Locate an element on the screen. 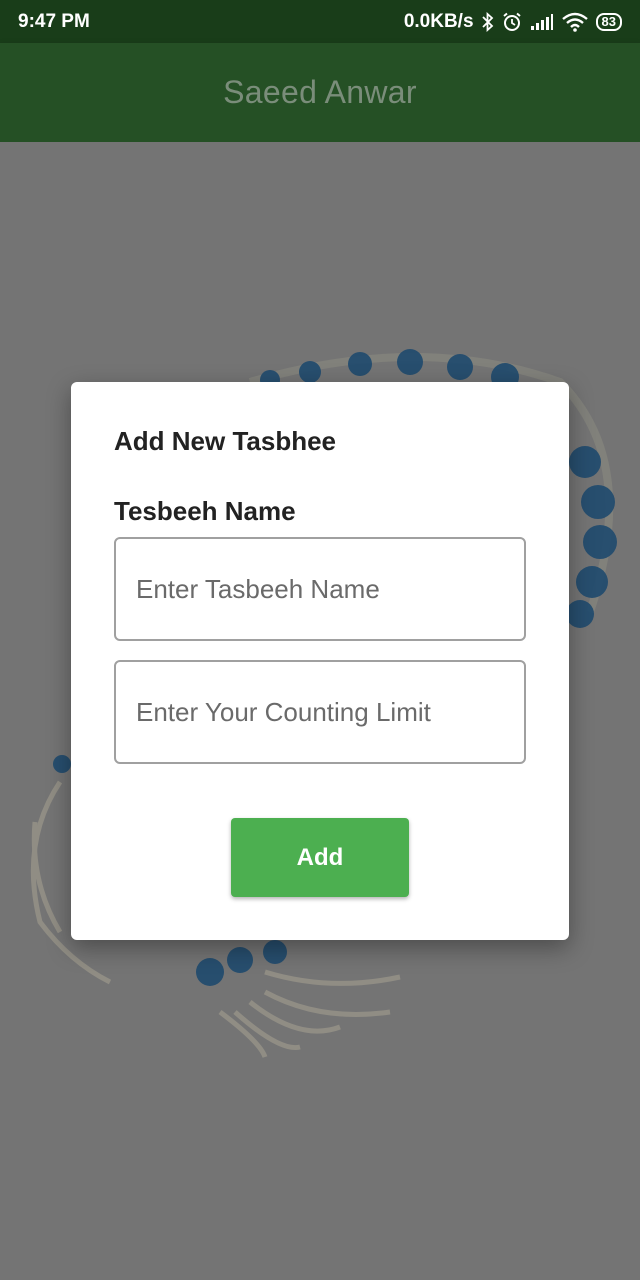 Image resolution: width=640 pixels, height=1280 pixels. tasbeeh-name-input is located at coordinates (320, 589).